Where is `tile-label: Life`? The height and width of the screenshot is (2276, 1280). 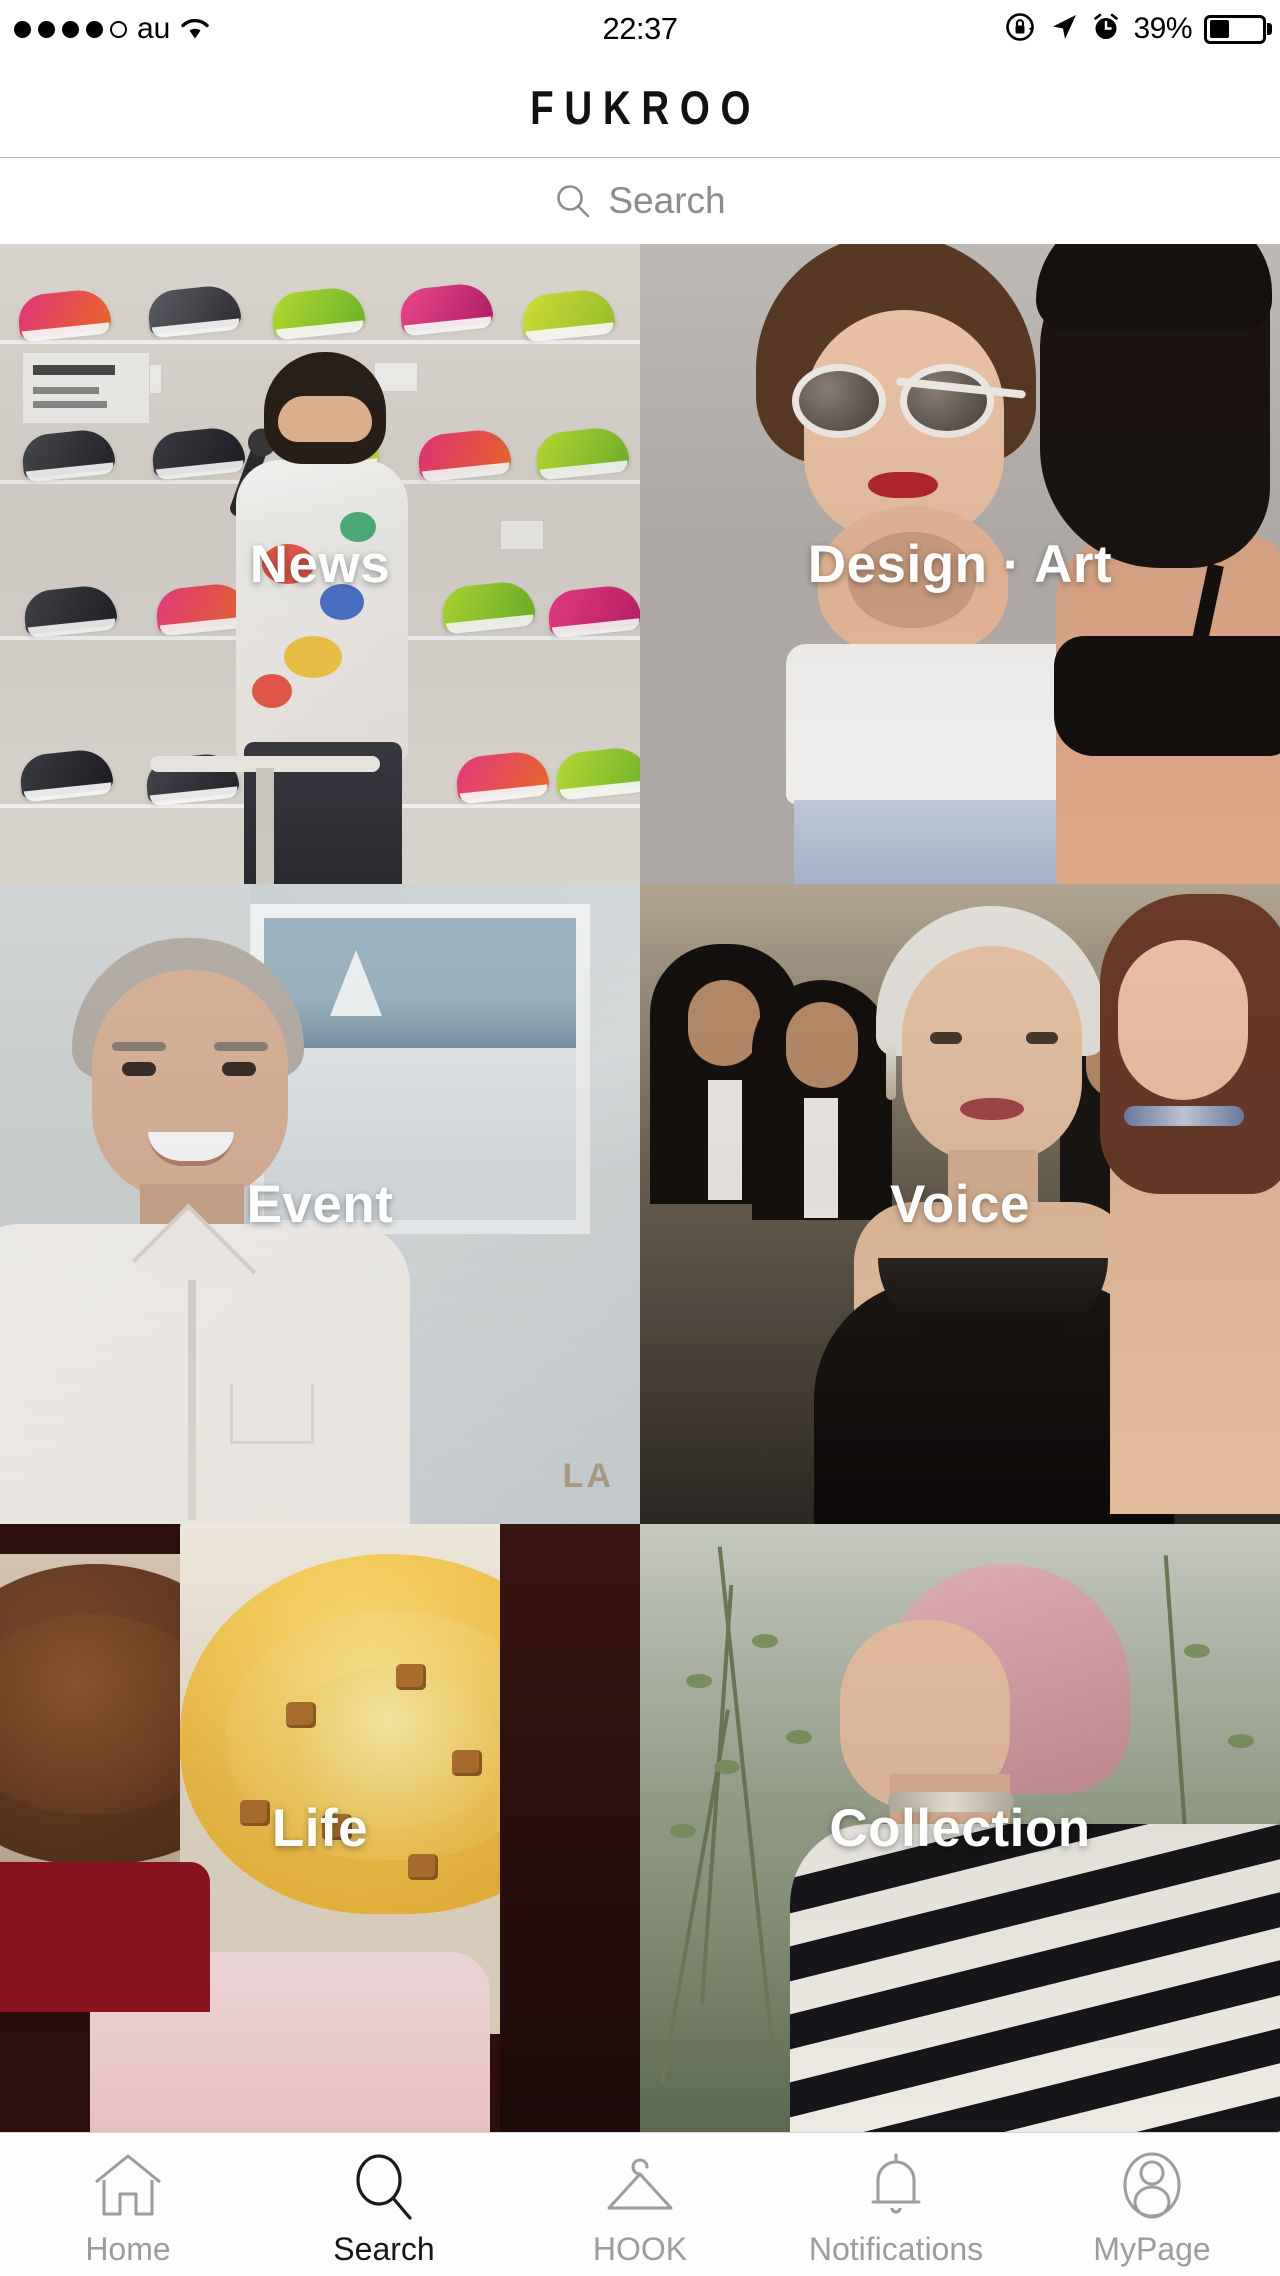
tile-label: Life is located at coordinates (320, 1828).